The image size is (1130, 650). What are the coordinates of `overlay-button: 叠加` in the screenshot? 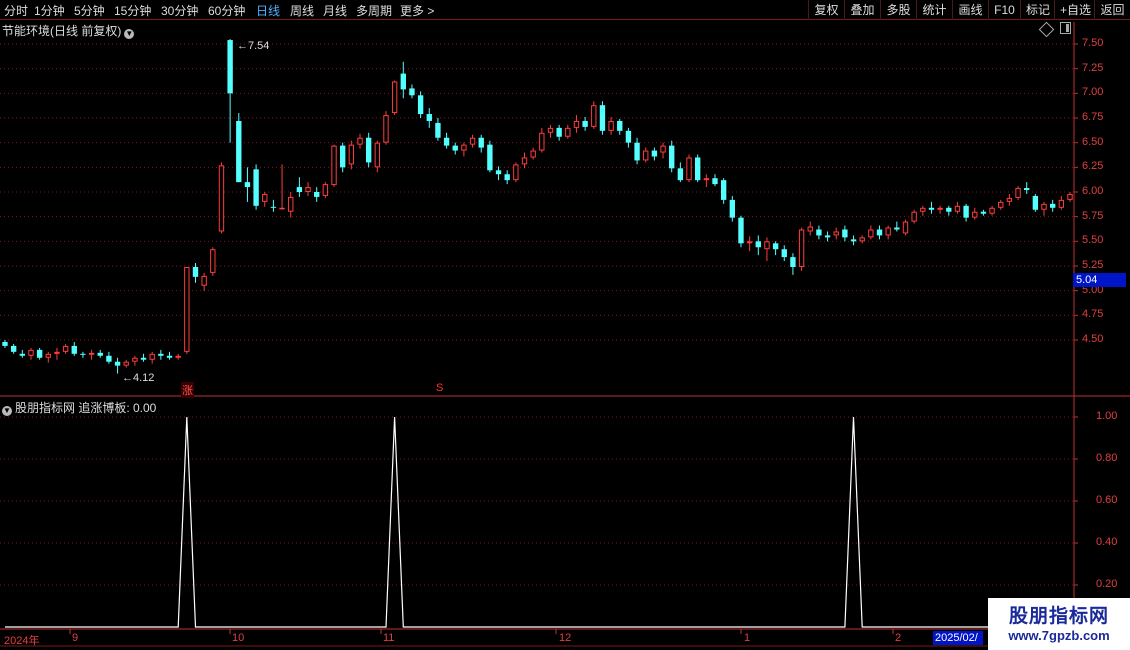 It's located at (862, 10).